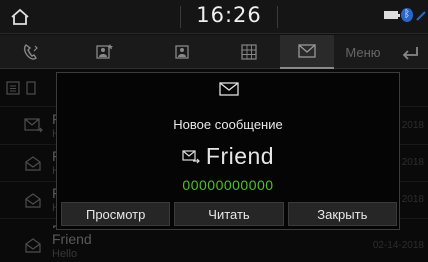 This screenshot has height=262, width=428. I want to click on dial-pad-icon, so click(249, 52).